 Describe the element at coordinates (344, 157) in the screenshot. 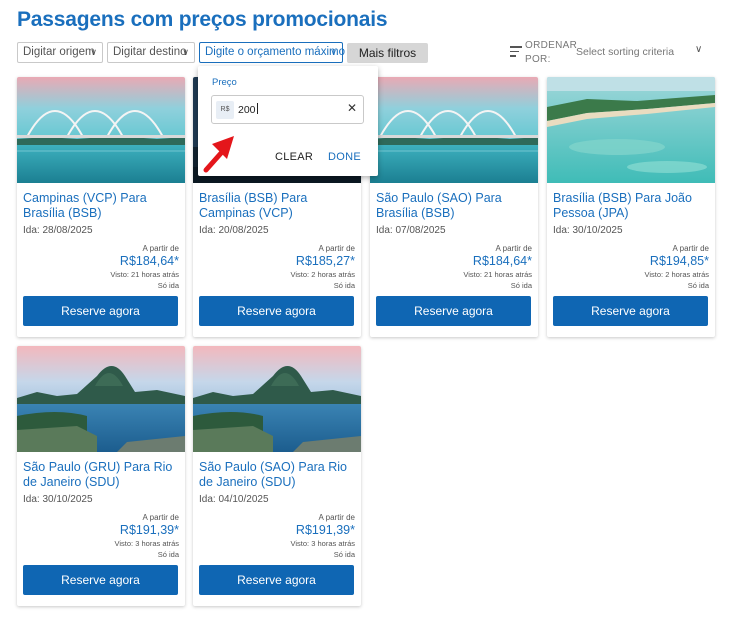

I see `done-button: DONE` at that location.